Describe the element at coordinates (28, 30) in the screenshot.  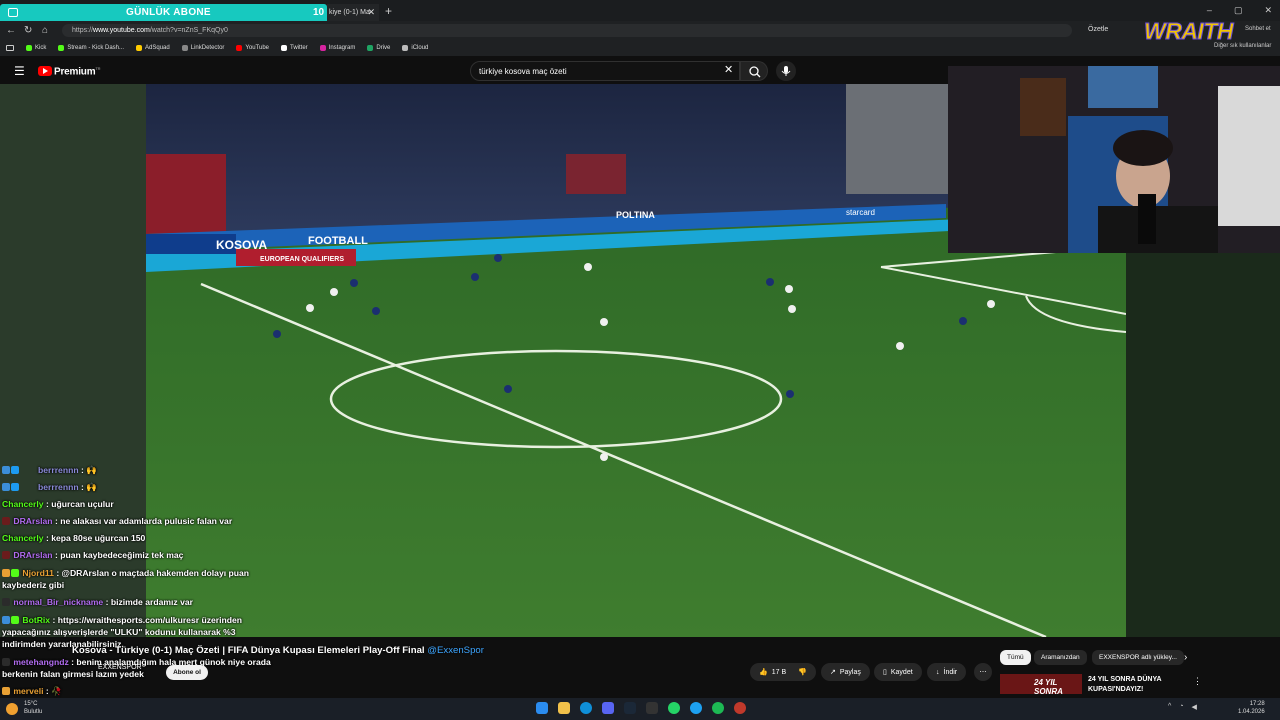
I see `reload-icon: ↻` at that location.